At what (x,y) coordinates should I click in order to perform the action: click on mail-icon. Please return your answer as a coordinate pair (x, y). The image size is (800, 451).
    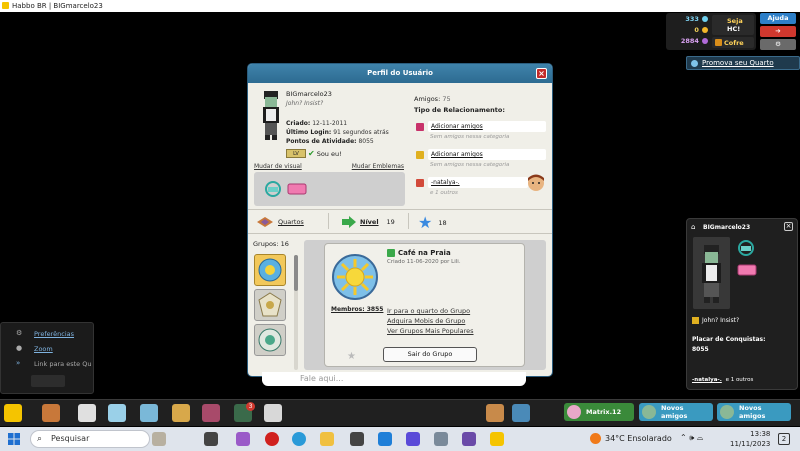
    Looking at the image, I should click on (385, 439).